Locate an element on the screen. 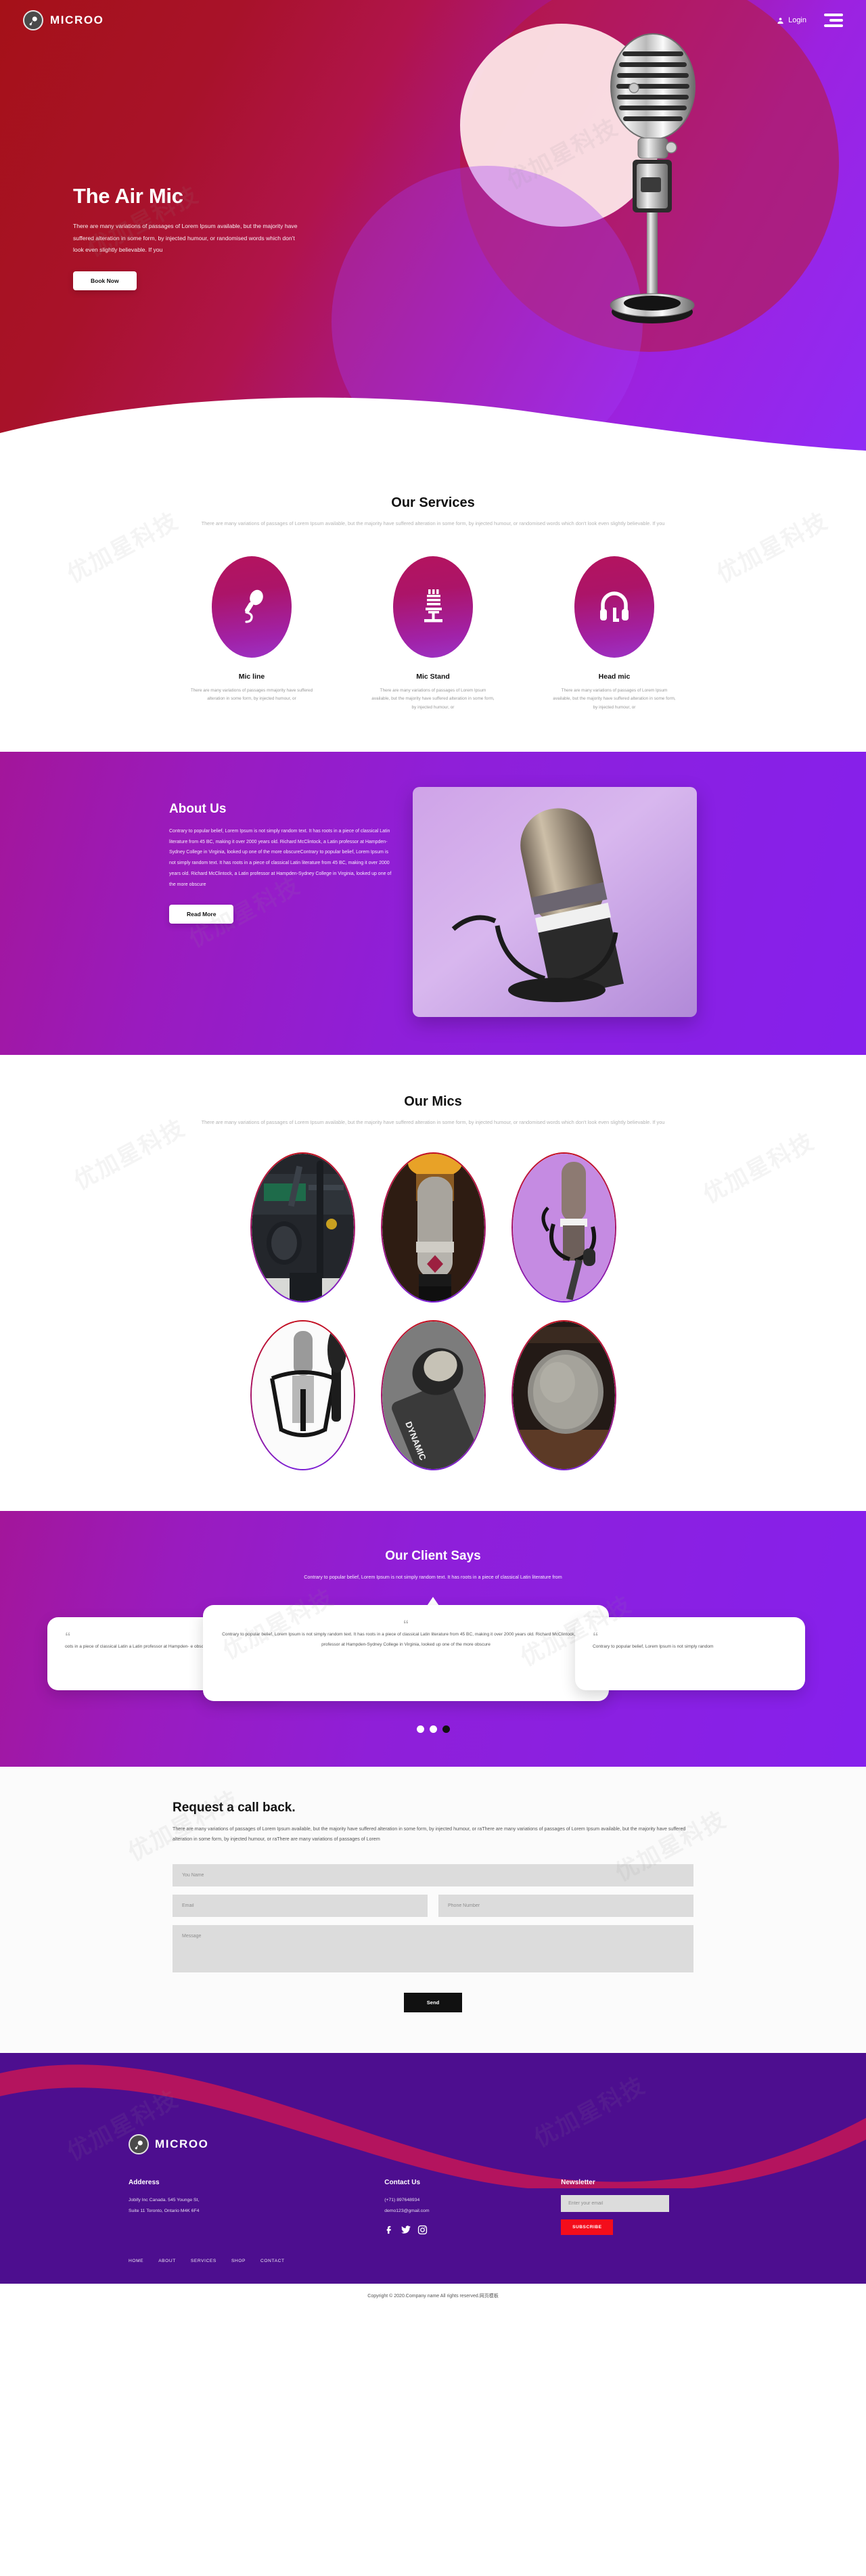 Image resolution: width=866 pixels, height=2576 pixels. footer-navigation: HOME ABOUT SERVICES SHOP CONTACT is located at coordinates (433, 2261).